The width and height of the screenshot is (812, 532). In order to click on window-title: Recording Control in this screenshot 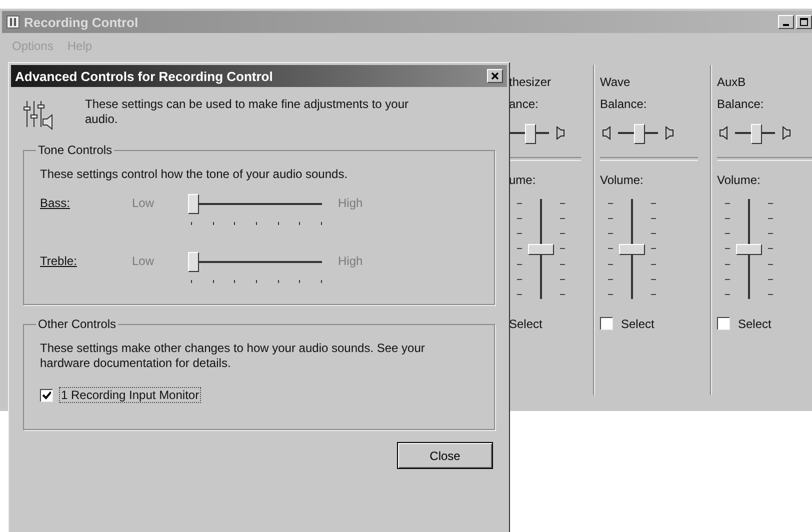, I will do `click(82, 22)`.